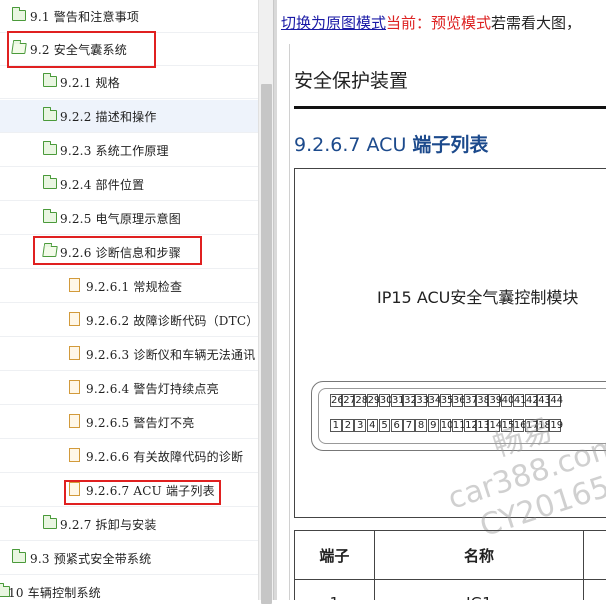 The height and width of the screenshot is (604, 606). Describe the element at coordinates (266, 344) in the screenshot. I see `scrollbar-thumb` at that location.